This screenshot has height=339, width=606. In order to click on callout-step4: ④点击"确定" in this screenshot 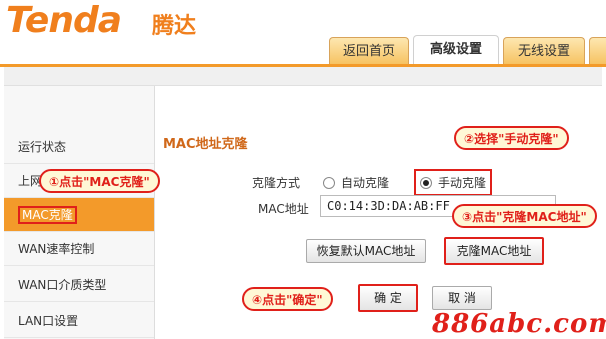, I will do `click(287, 299)`.